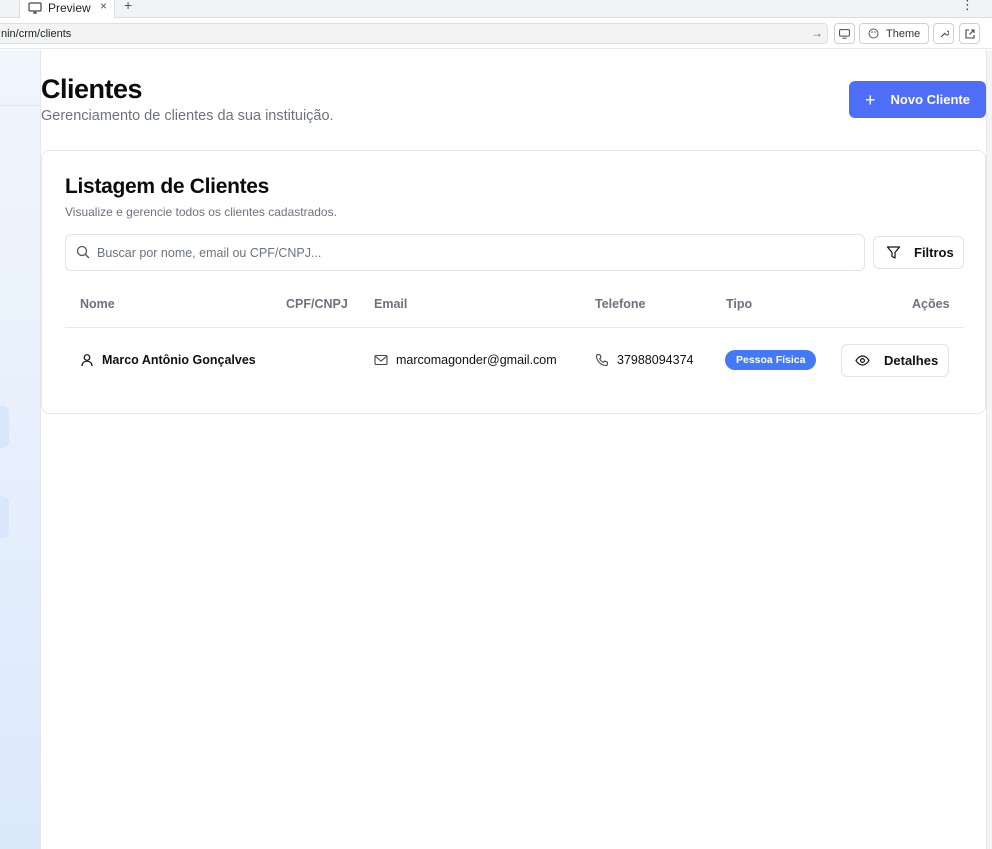  I want to click on tools-button, so click(943, 33).